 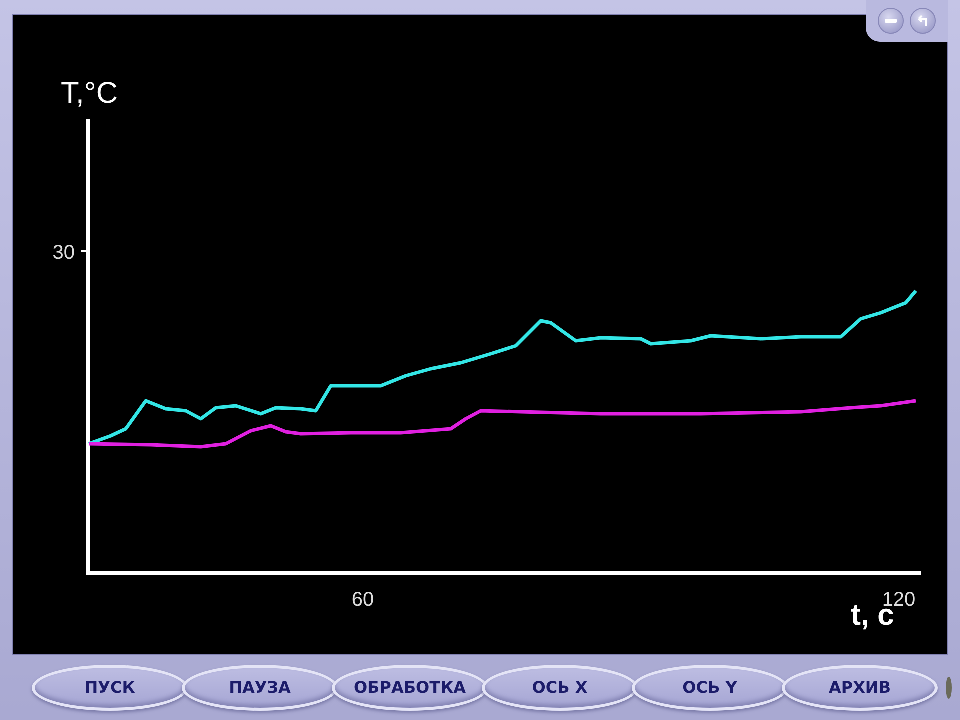 I want to click on tick-label: 60, so click(x=363, y=600).